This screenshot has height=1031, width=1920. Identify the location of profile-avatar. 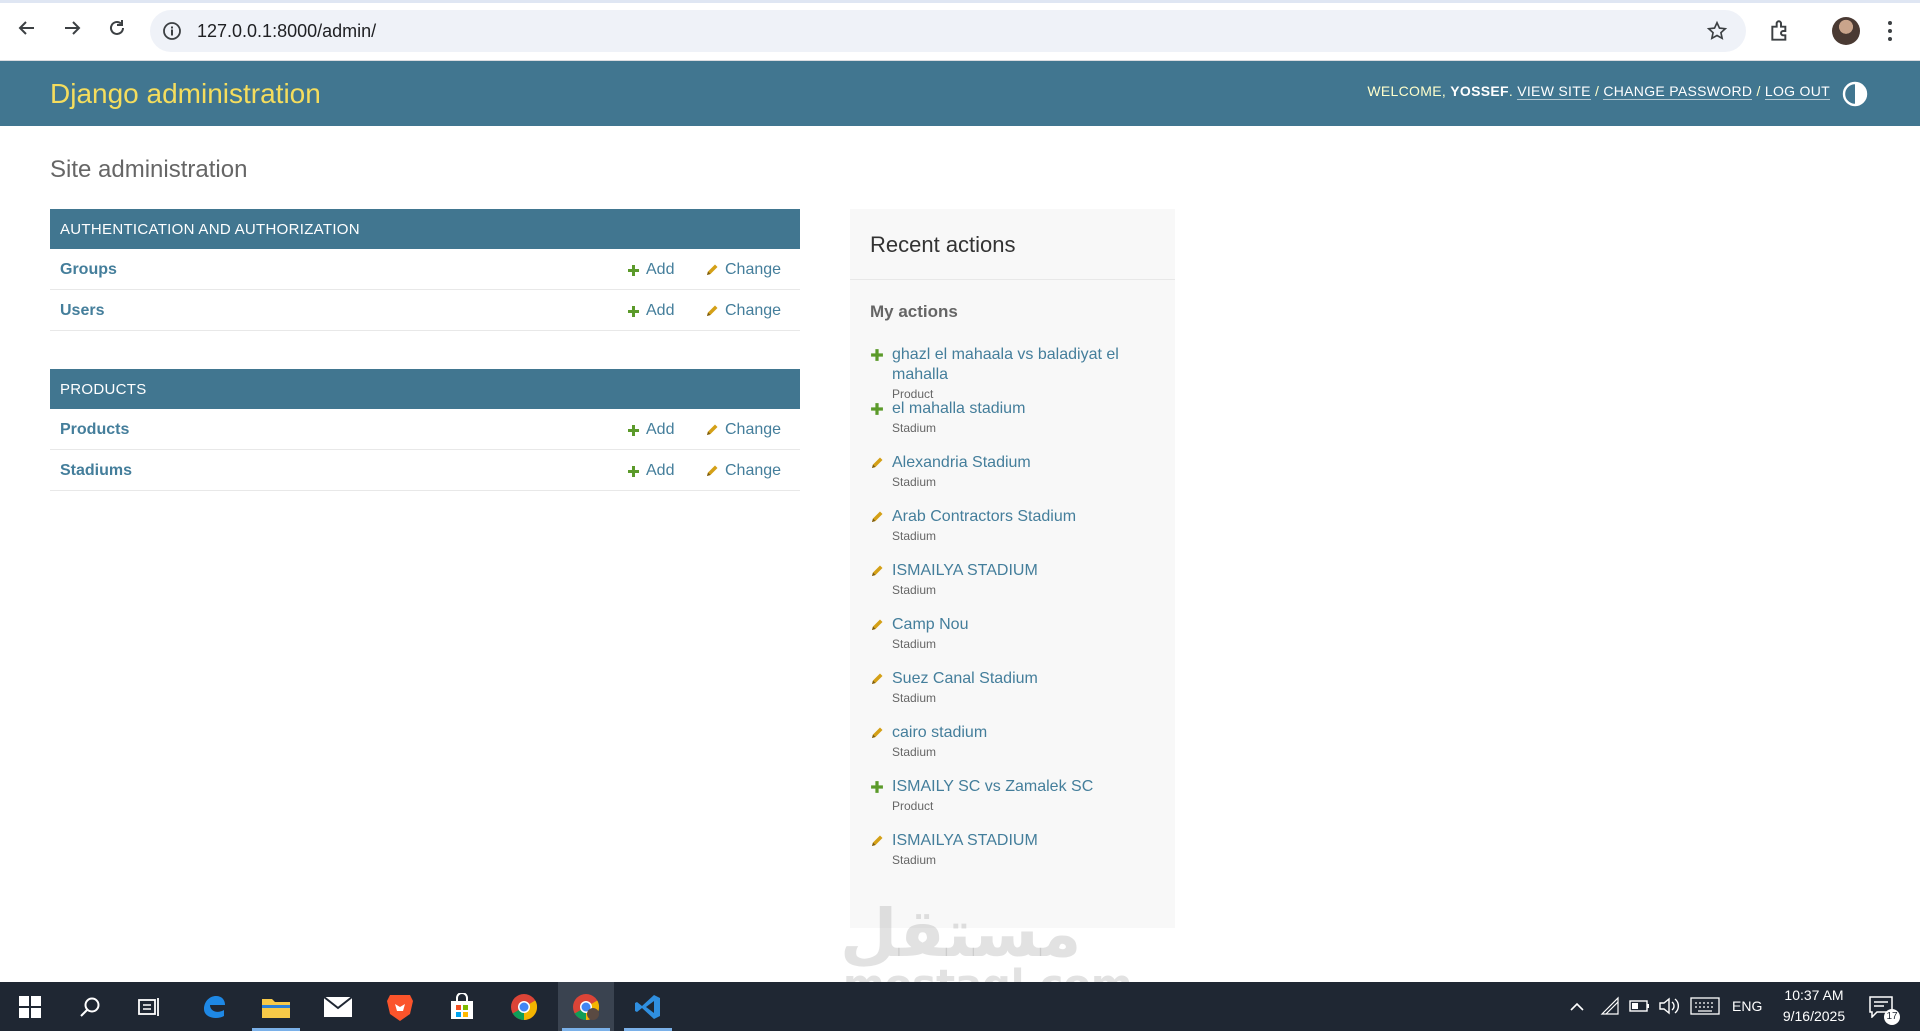
(1846, 31).